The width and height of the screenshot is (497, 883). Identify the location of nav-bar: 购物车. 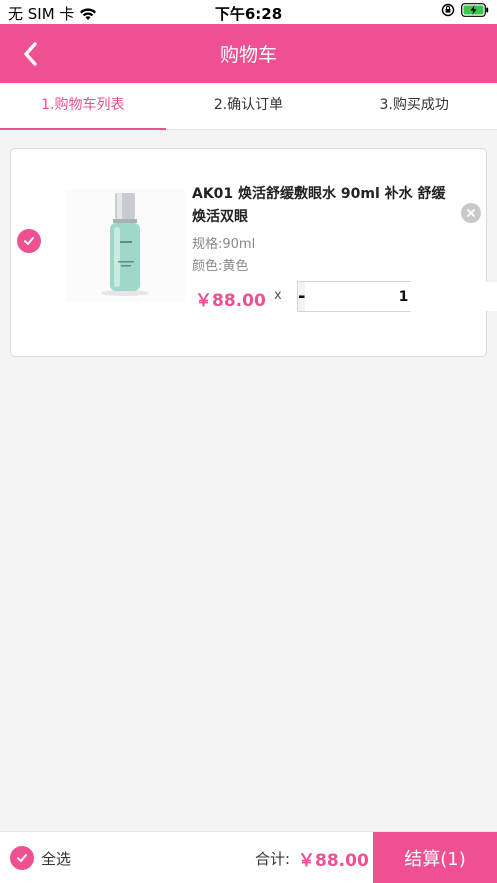
(248, 53).